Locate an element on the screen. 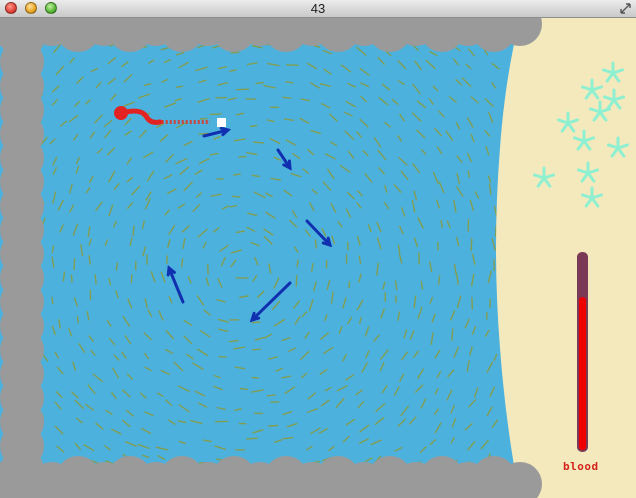 The width and height of the screenshot is (636, 498). blood-meter is located at coordinates (582, 352).